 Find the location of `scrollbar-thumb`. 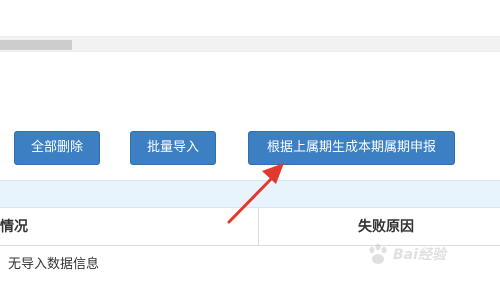

scrollbar-thumb is located at coordinates (36, 45).